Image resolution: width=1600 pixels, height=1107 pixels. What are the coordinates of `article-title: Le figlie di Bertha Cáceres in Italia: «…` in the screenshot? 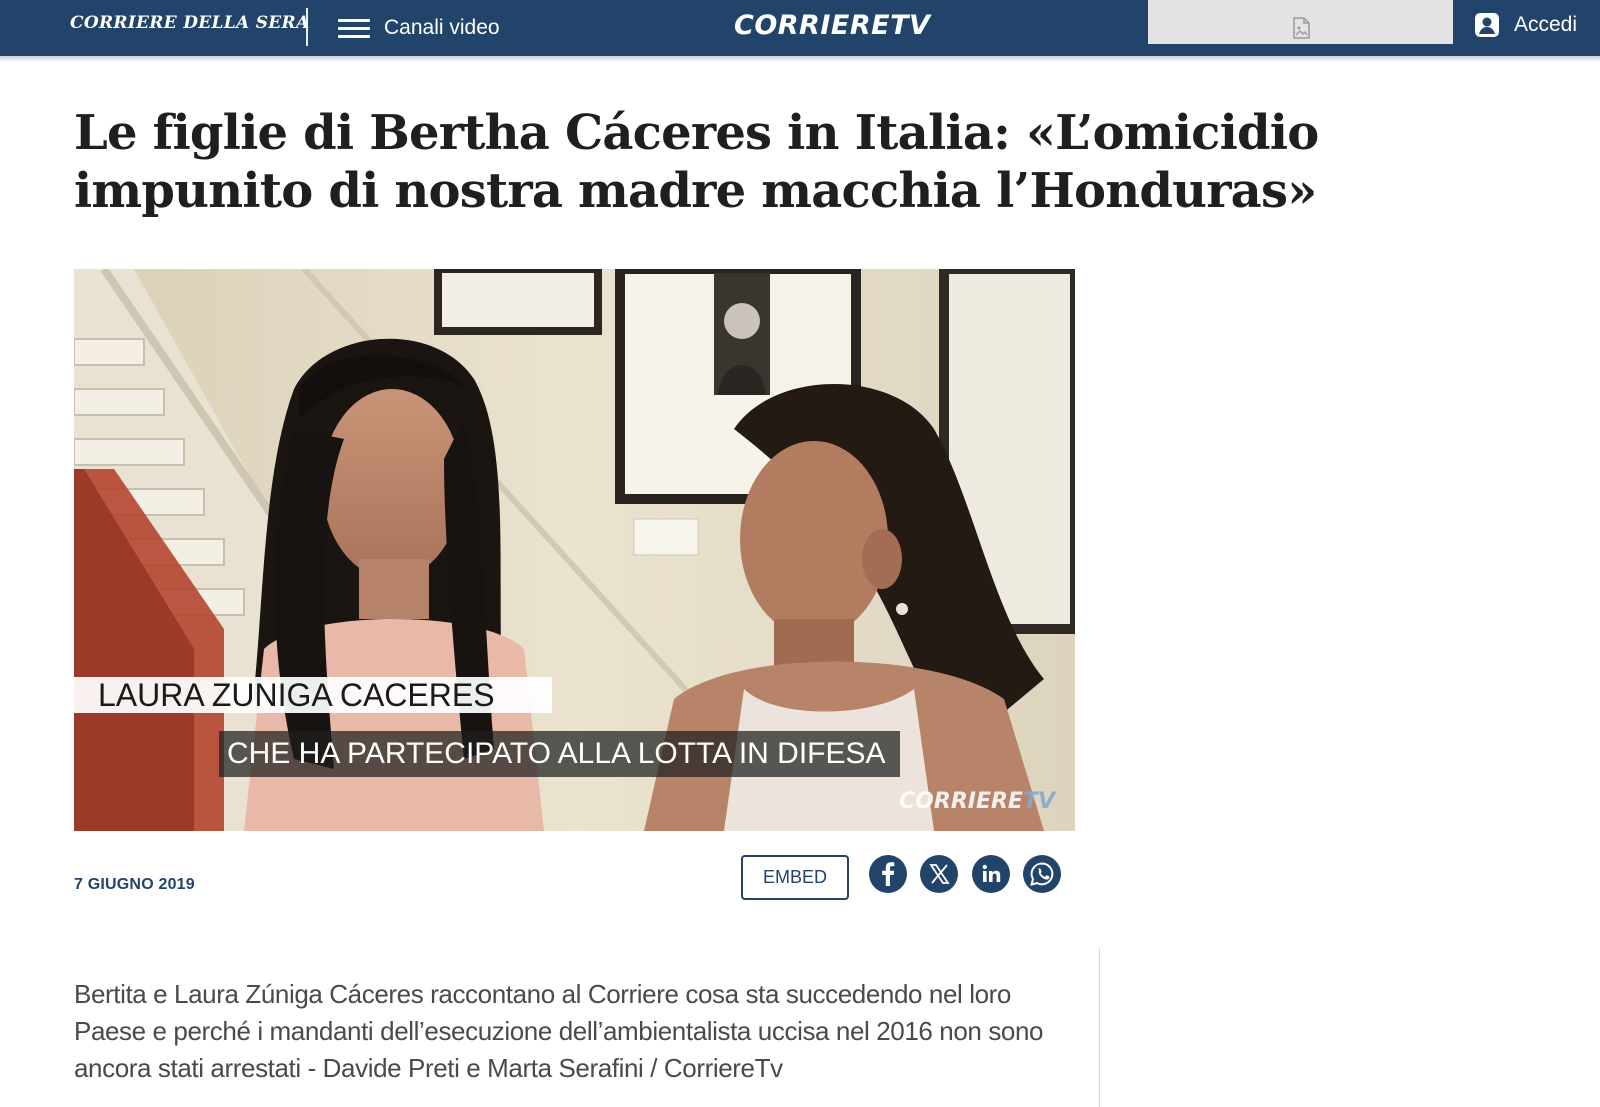 It's located at (696, 162).